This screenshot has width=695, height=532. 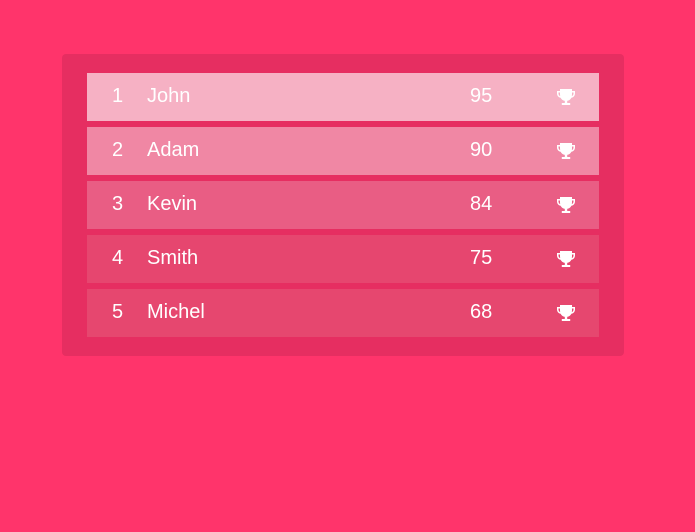 I want to click on player-name: Michel, so click(x=176, y=312).